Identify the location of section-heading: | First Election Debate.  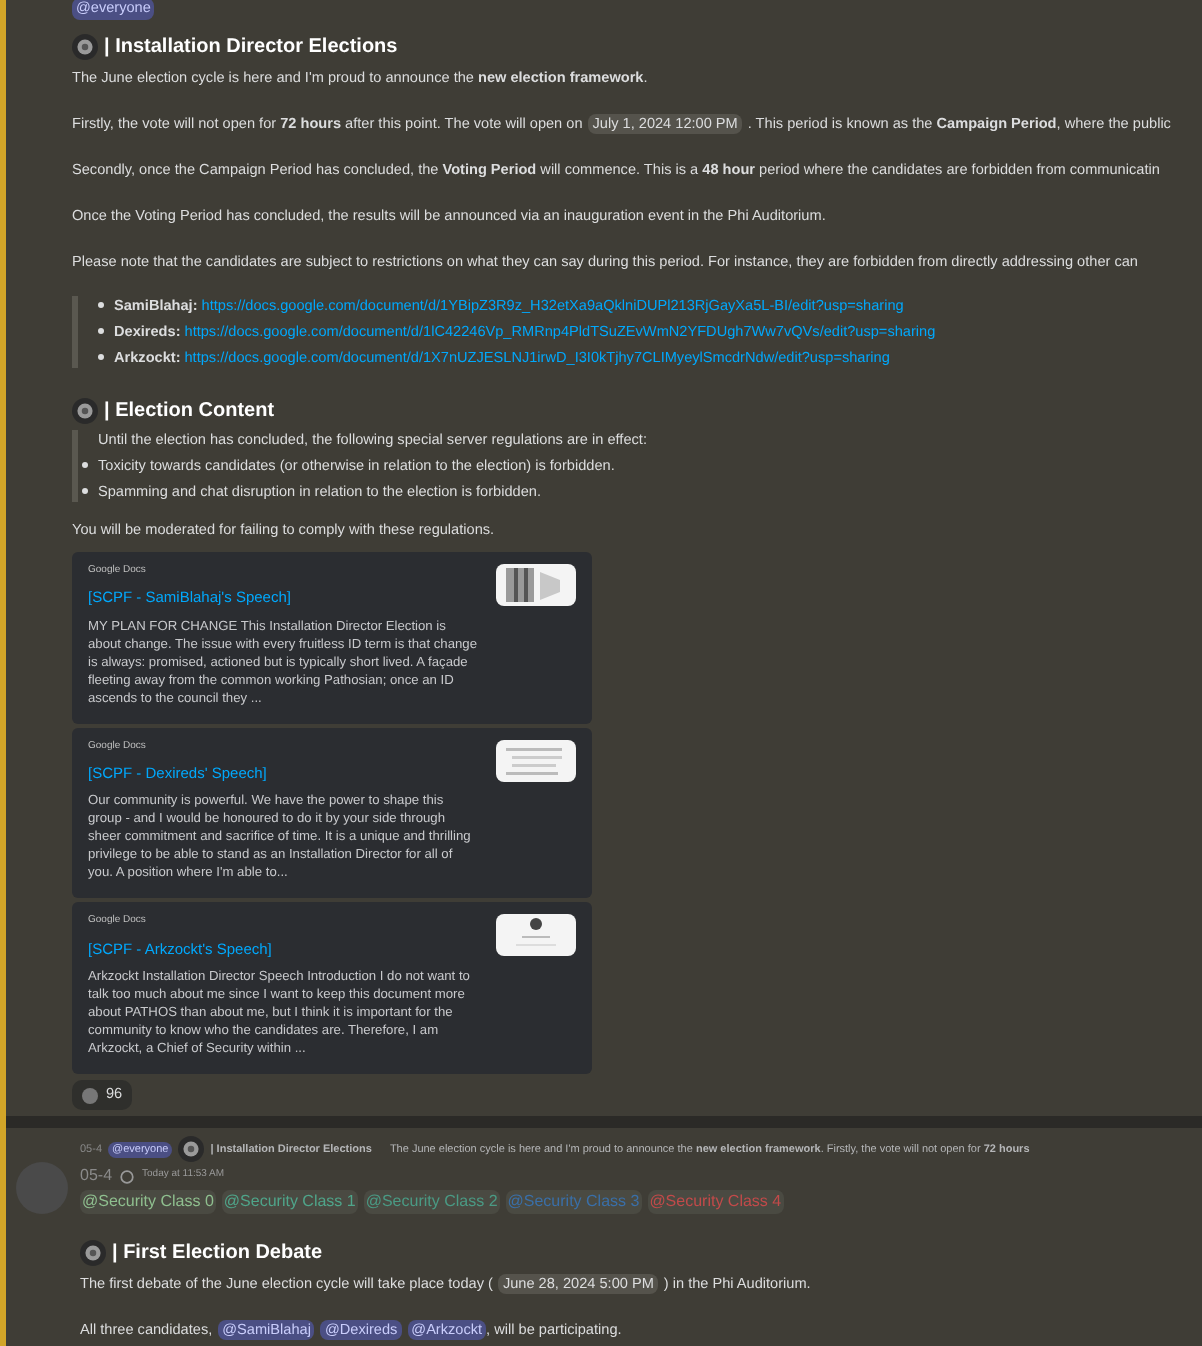
(217, 1254).